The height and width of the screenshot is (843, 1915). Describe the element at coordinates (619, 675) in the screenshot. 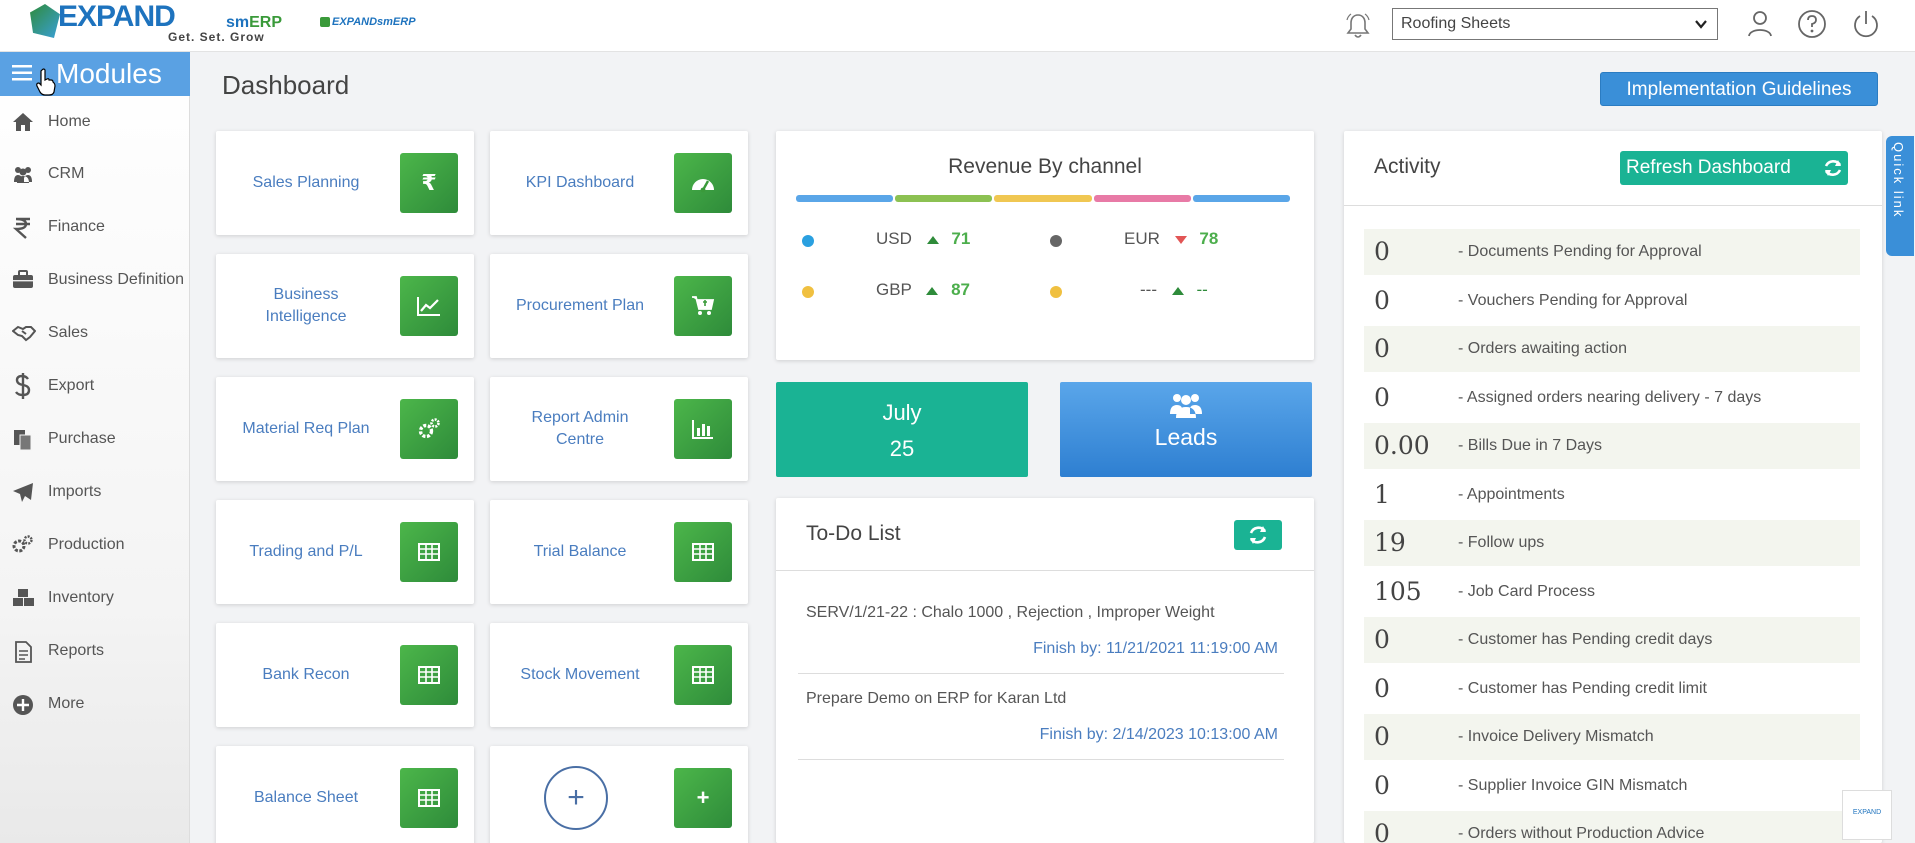

I see `tile-stock-movement: Stock Movement` at that location.